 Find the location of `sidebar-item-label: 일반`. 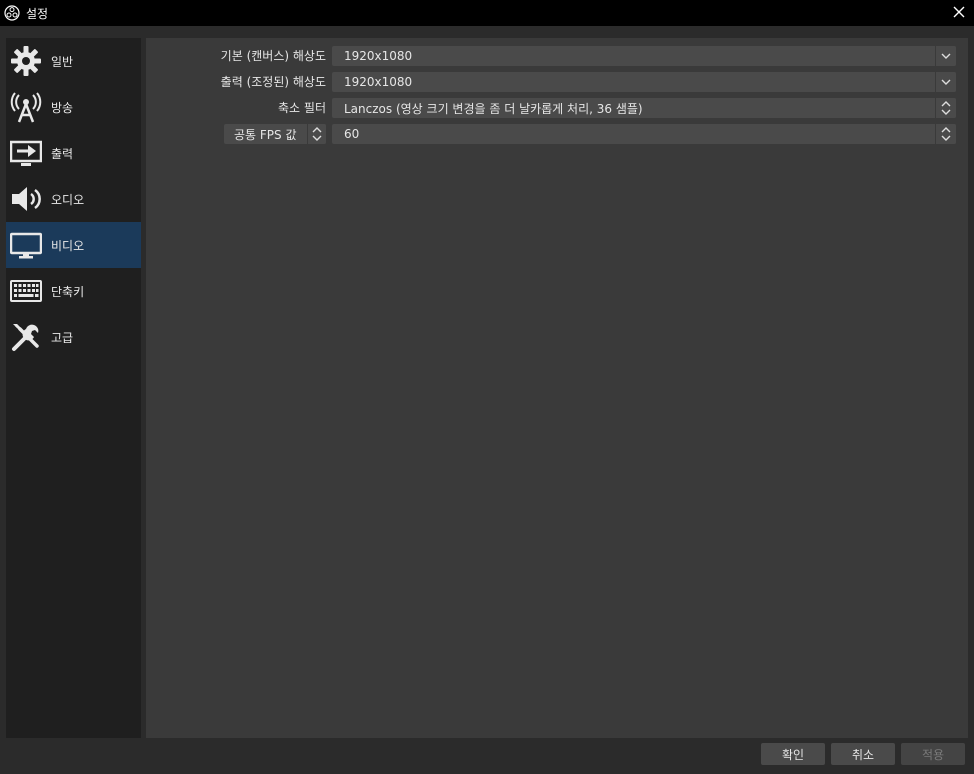

sidebar-item-label: 일반 is located at coordinates (62, 61).